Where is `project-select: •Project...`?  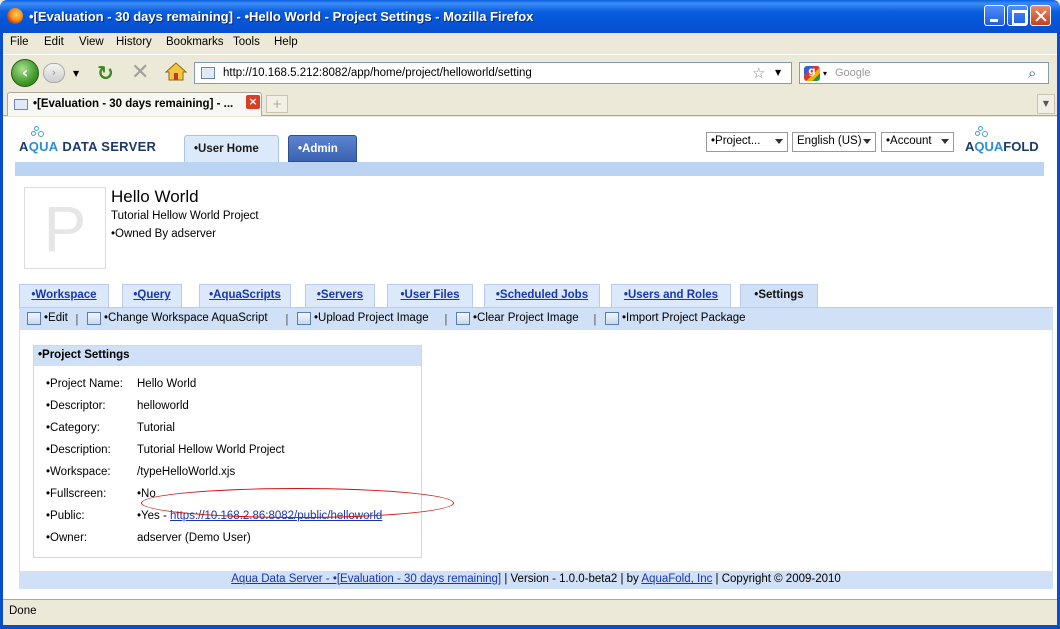
project-select: •Project... is located at coordinates (747, 142).